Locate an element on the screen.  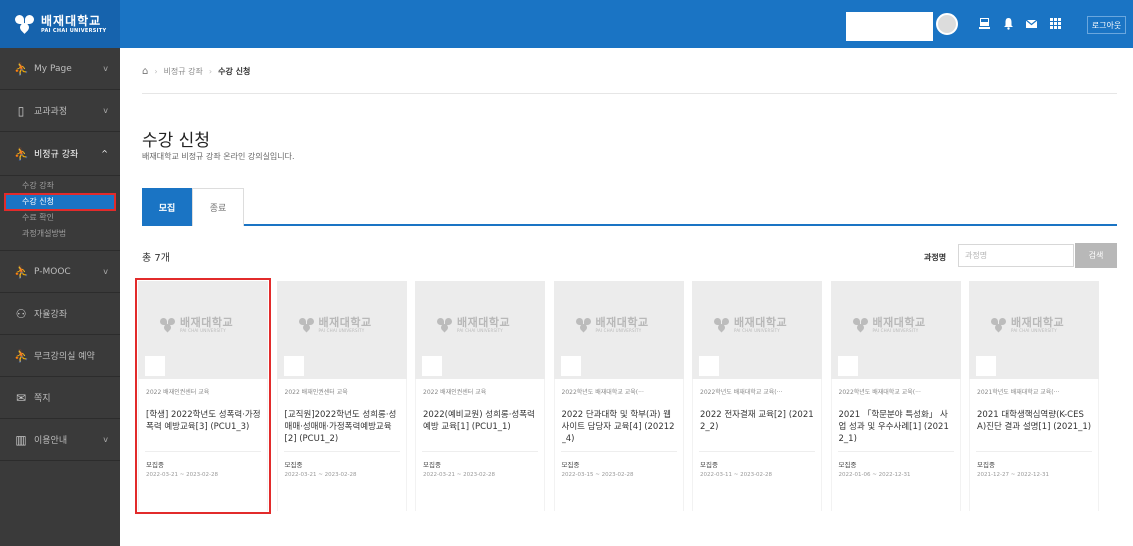
thumbnail-badge is located at coordinates (709, 366).